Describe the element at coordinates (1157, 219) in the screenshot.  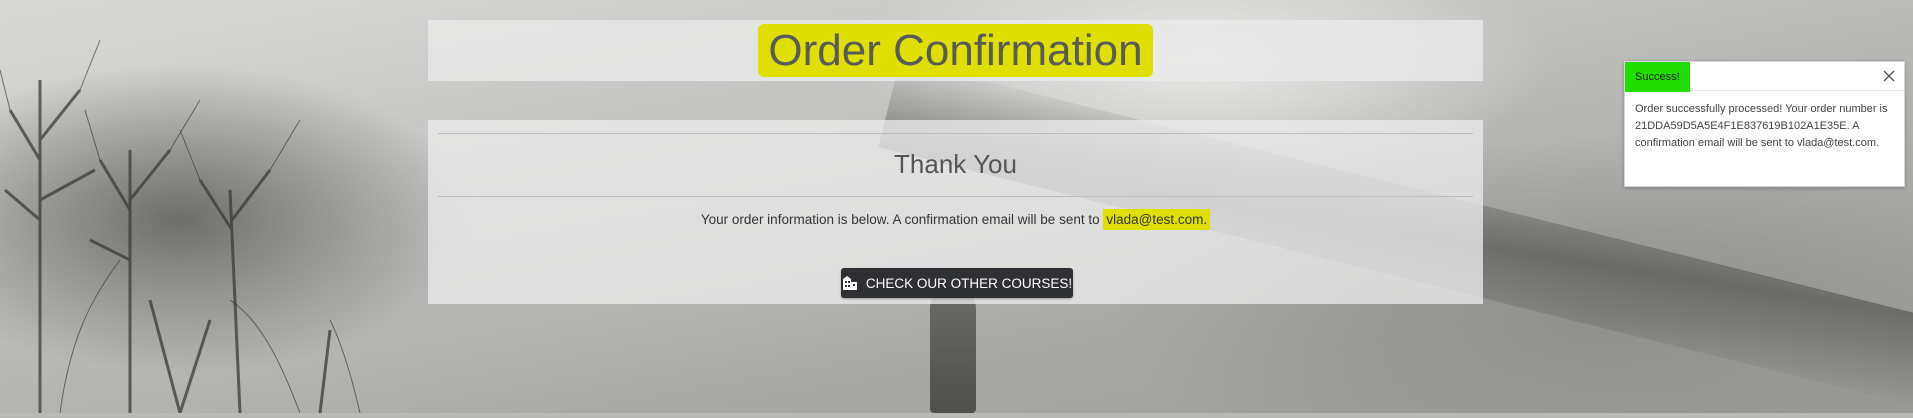
I see `confirmation-email: vlada@test.com.` at that location.